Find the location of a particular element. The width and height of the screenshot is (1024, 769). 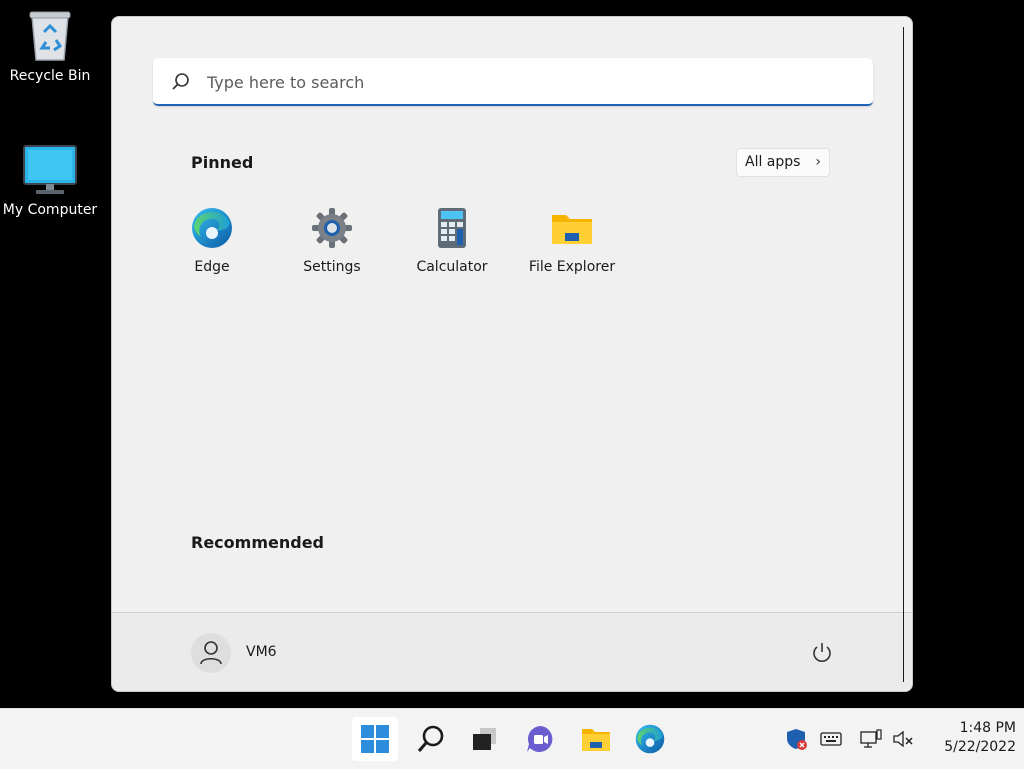

avatar is located at coordinates (211, 653).